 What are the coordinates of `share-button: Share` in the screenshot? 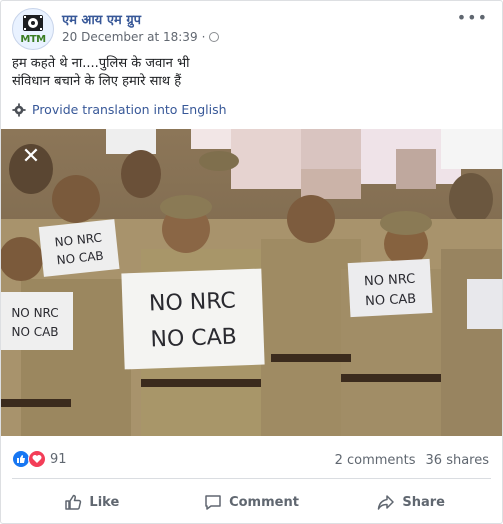 It's located at (411, 502).